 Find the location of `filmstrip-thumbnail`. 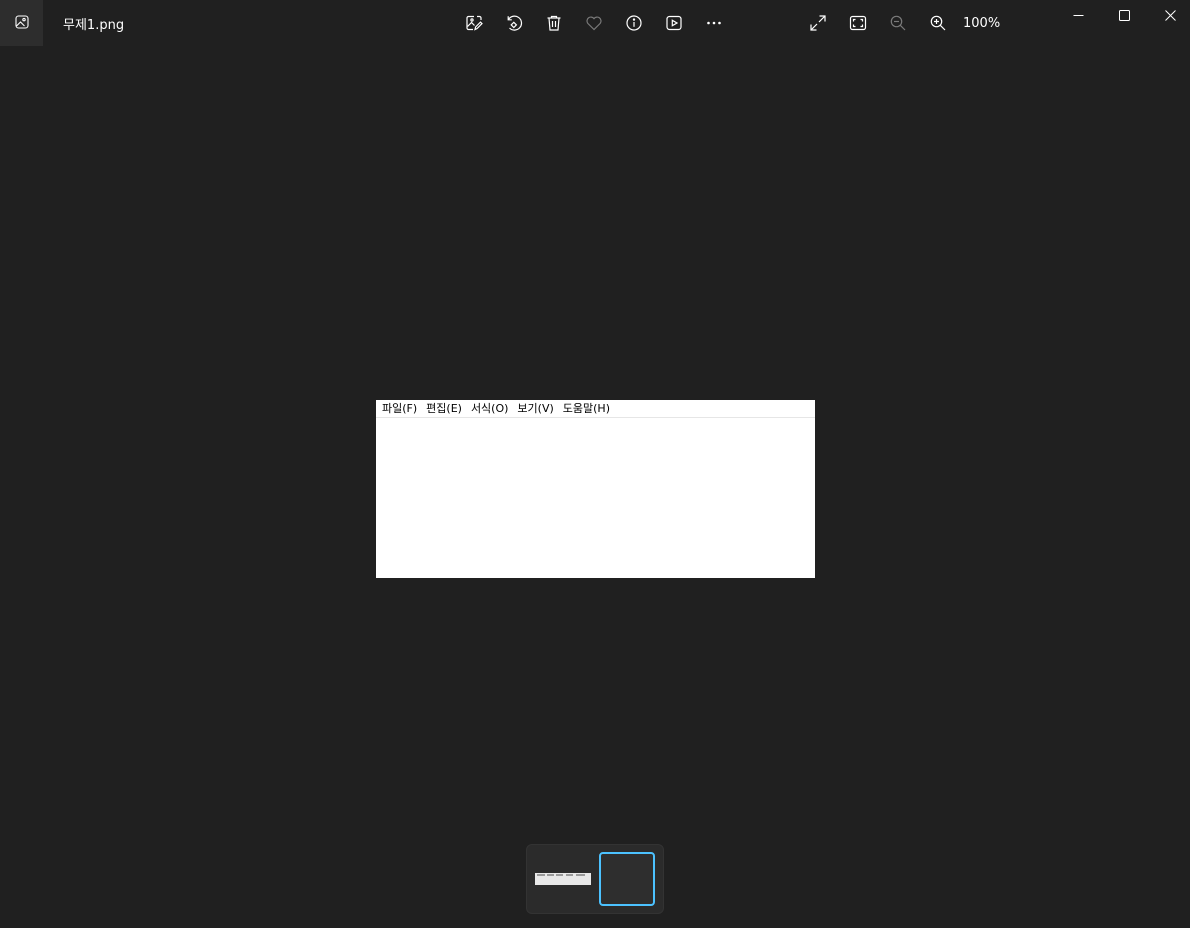

filmstrip-thumbnail is located at coordinates (563, 879).